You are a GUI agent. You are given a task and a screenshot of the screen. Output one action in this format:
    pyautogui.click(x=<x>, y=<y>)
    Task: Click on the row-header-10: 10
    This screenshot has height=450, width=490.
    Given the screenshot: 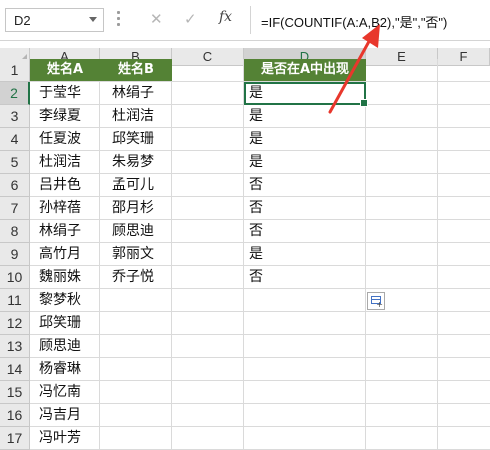 What is the action you would take?
    pyautogui.click(x=15, y=277)
    